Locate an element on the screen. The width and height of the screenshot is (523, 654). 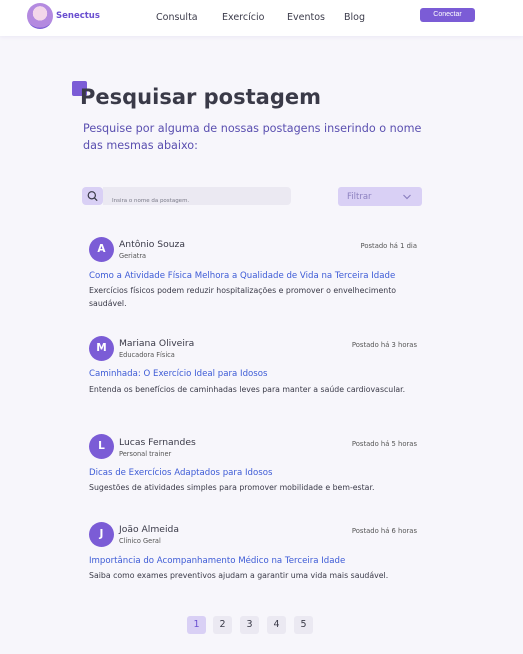
page-button-3: 3 is located at coordinates (249, 625).